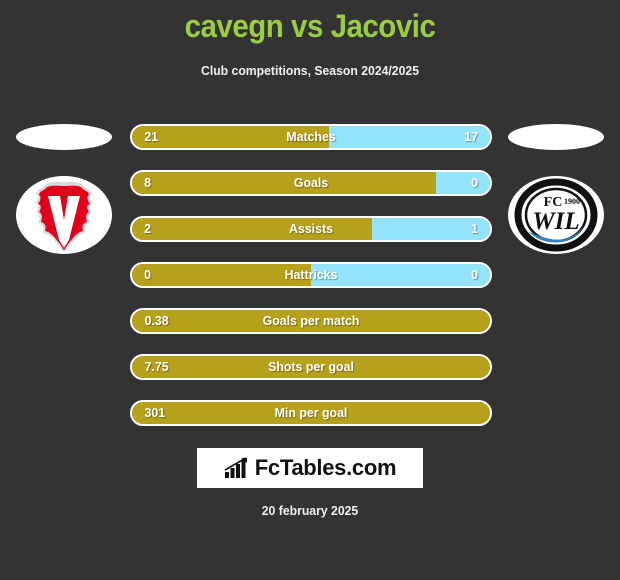 Image resolution: width=620 pixels, height=580 pixels. I want to click on away-value: 1, so click(474, 228).